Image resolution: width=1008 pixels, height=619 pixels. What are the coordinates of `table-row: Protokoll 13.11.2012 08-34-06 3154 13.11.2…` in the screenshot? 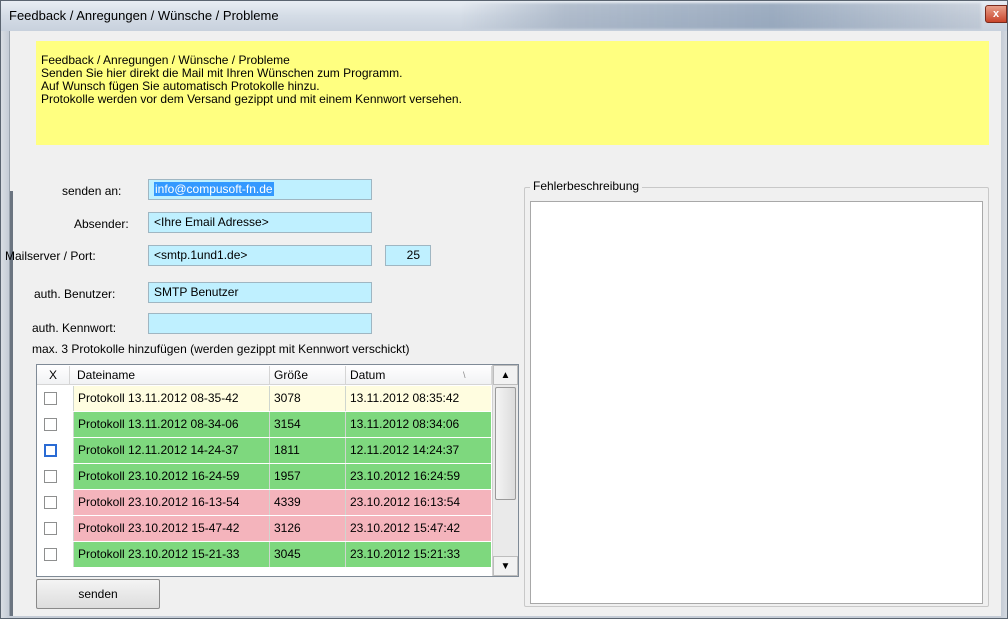 It's located at (264, 425).